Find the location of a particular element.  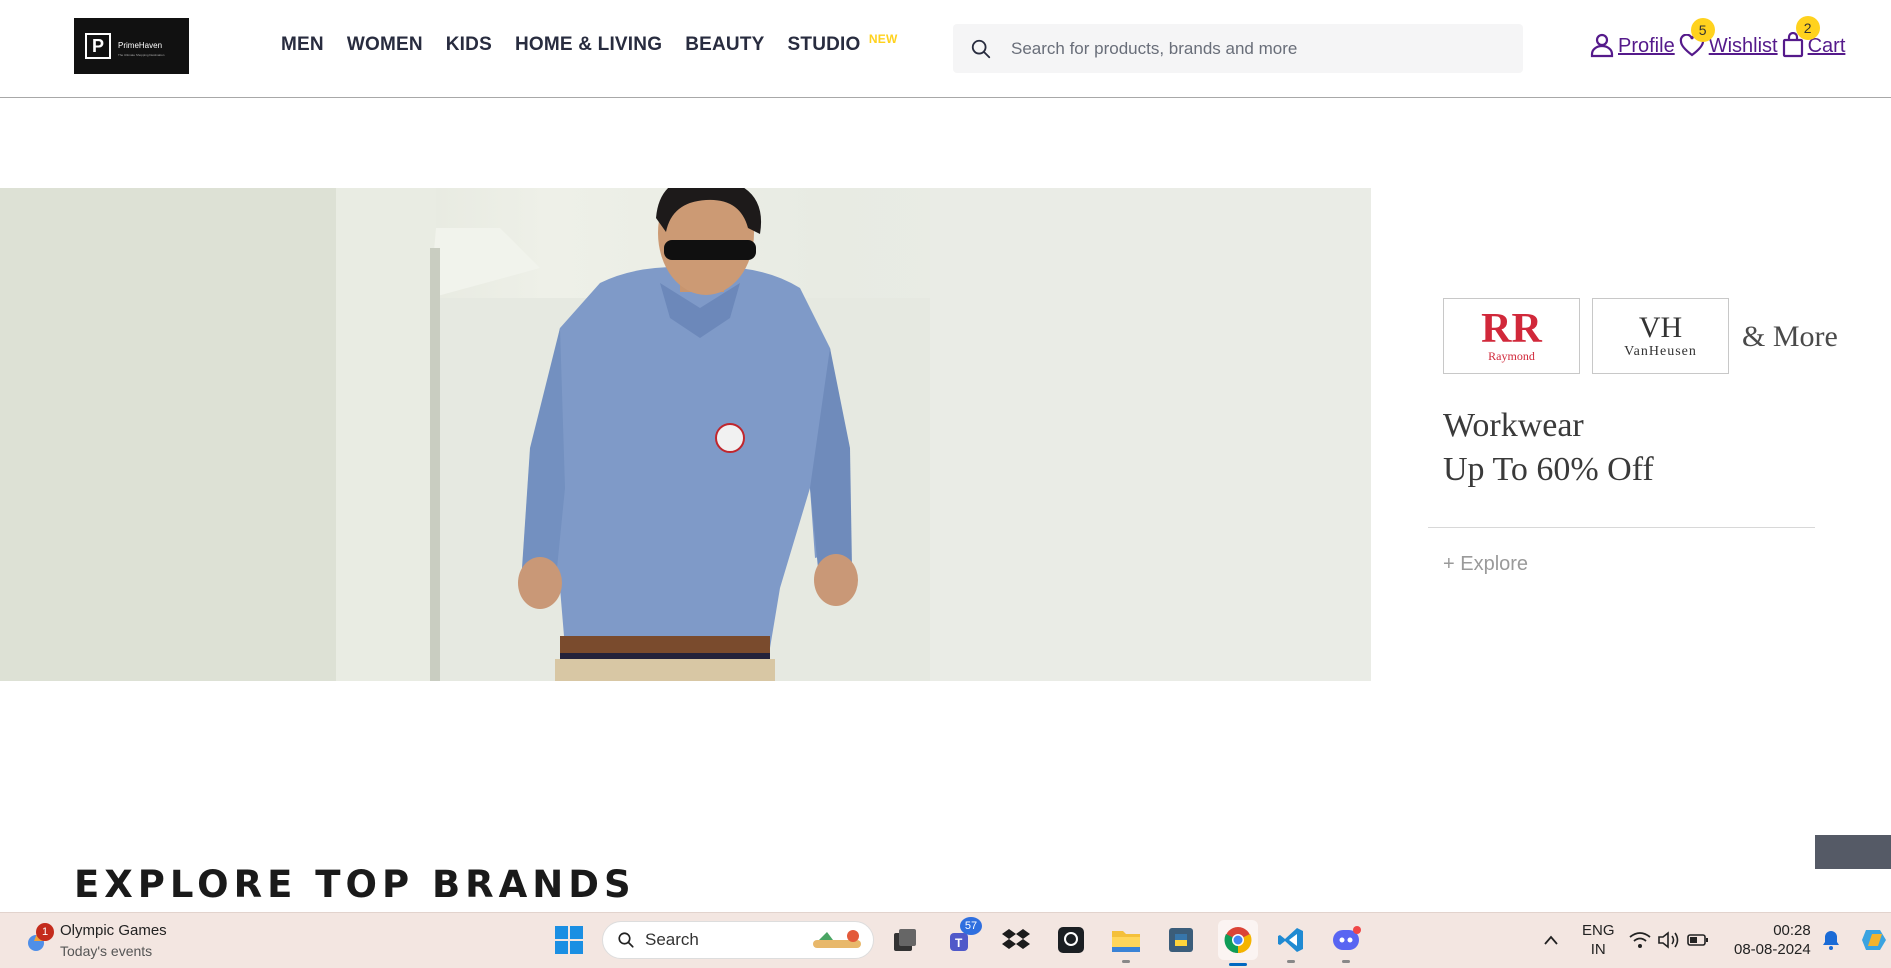

brand-logo-vanheusen: VH VanHeusen is located at coordinates (1660, 336).